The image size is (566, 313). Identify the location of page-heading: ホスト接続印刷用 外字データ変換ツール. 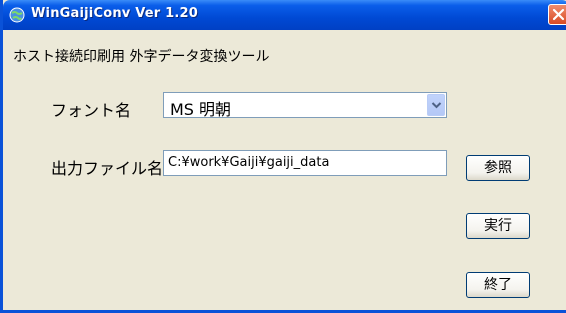
(141, 57).